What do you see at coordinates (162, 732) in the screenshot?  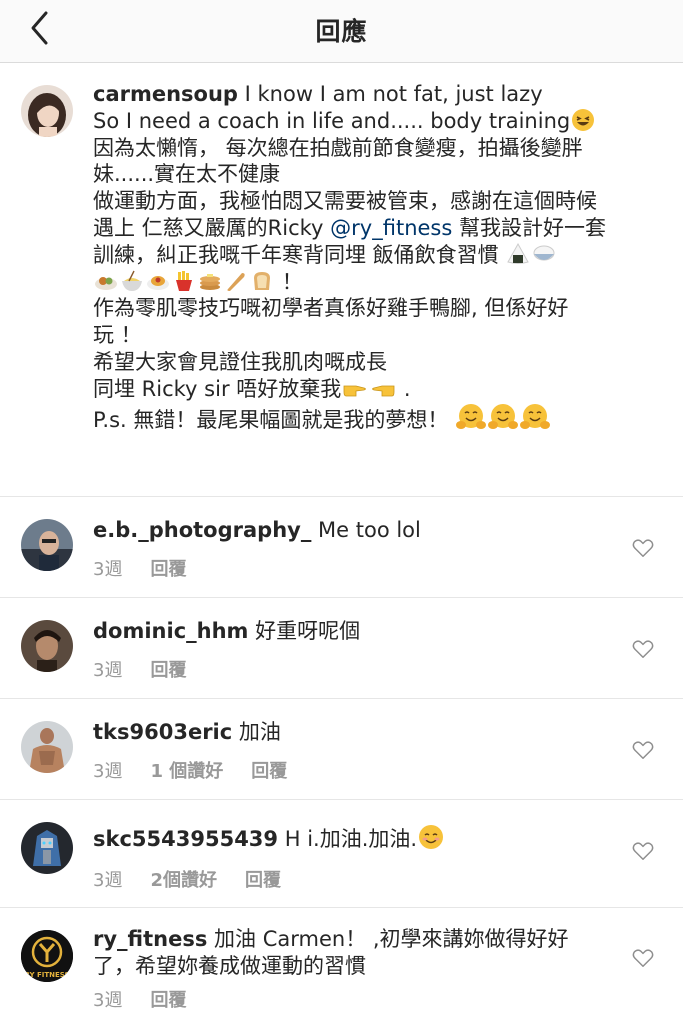 I see `comment-username: tks9603eric` at bounding box center [162, 732].